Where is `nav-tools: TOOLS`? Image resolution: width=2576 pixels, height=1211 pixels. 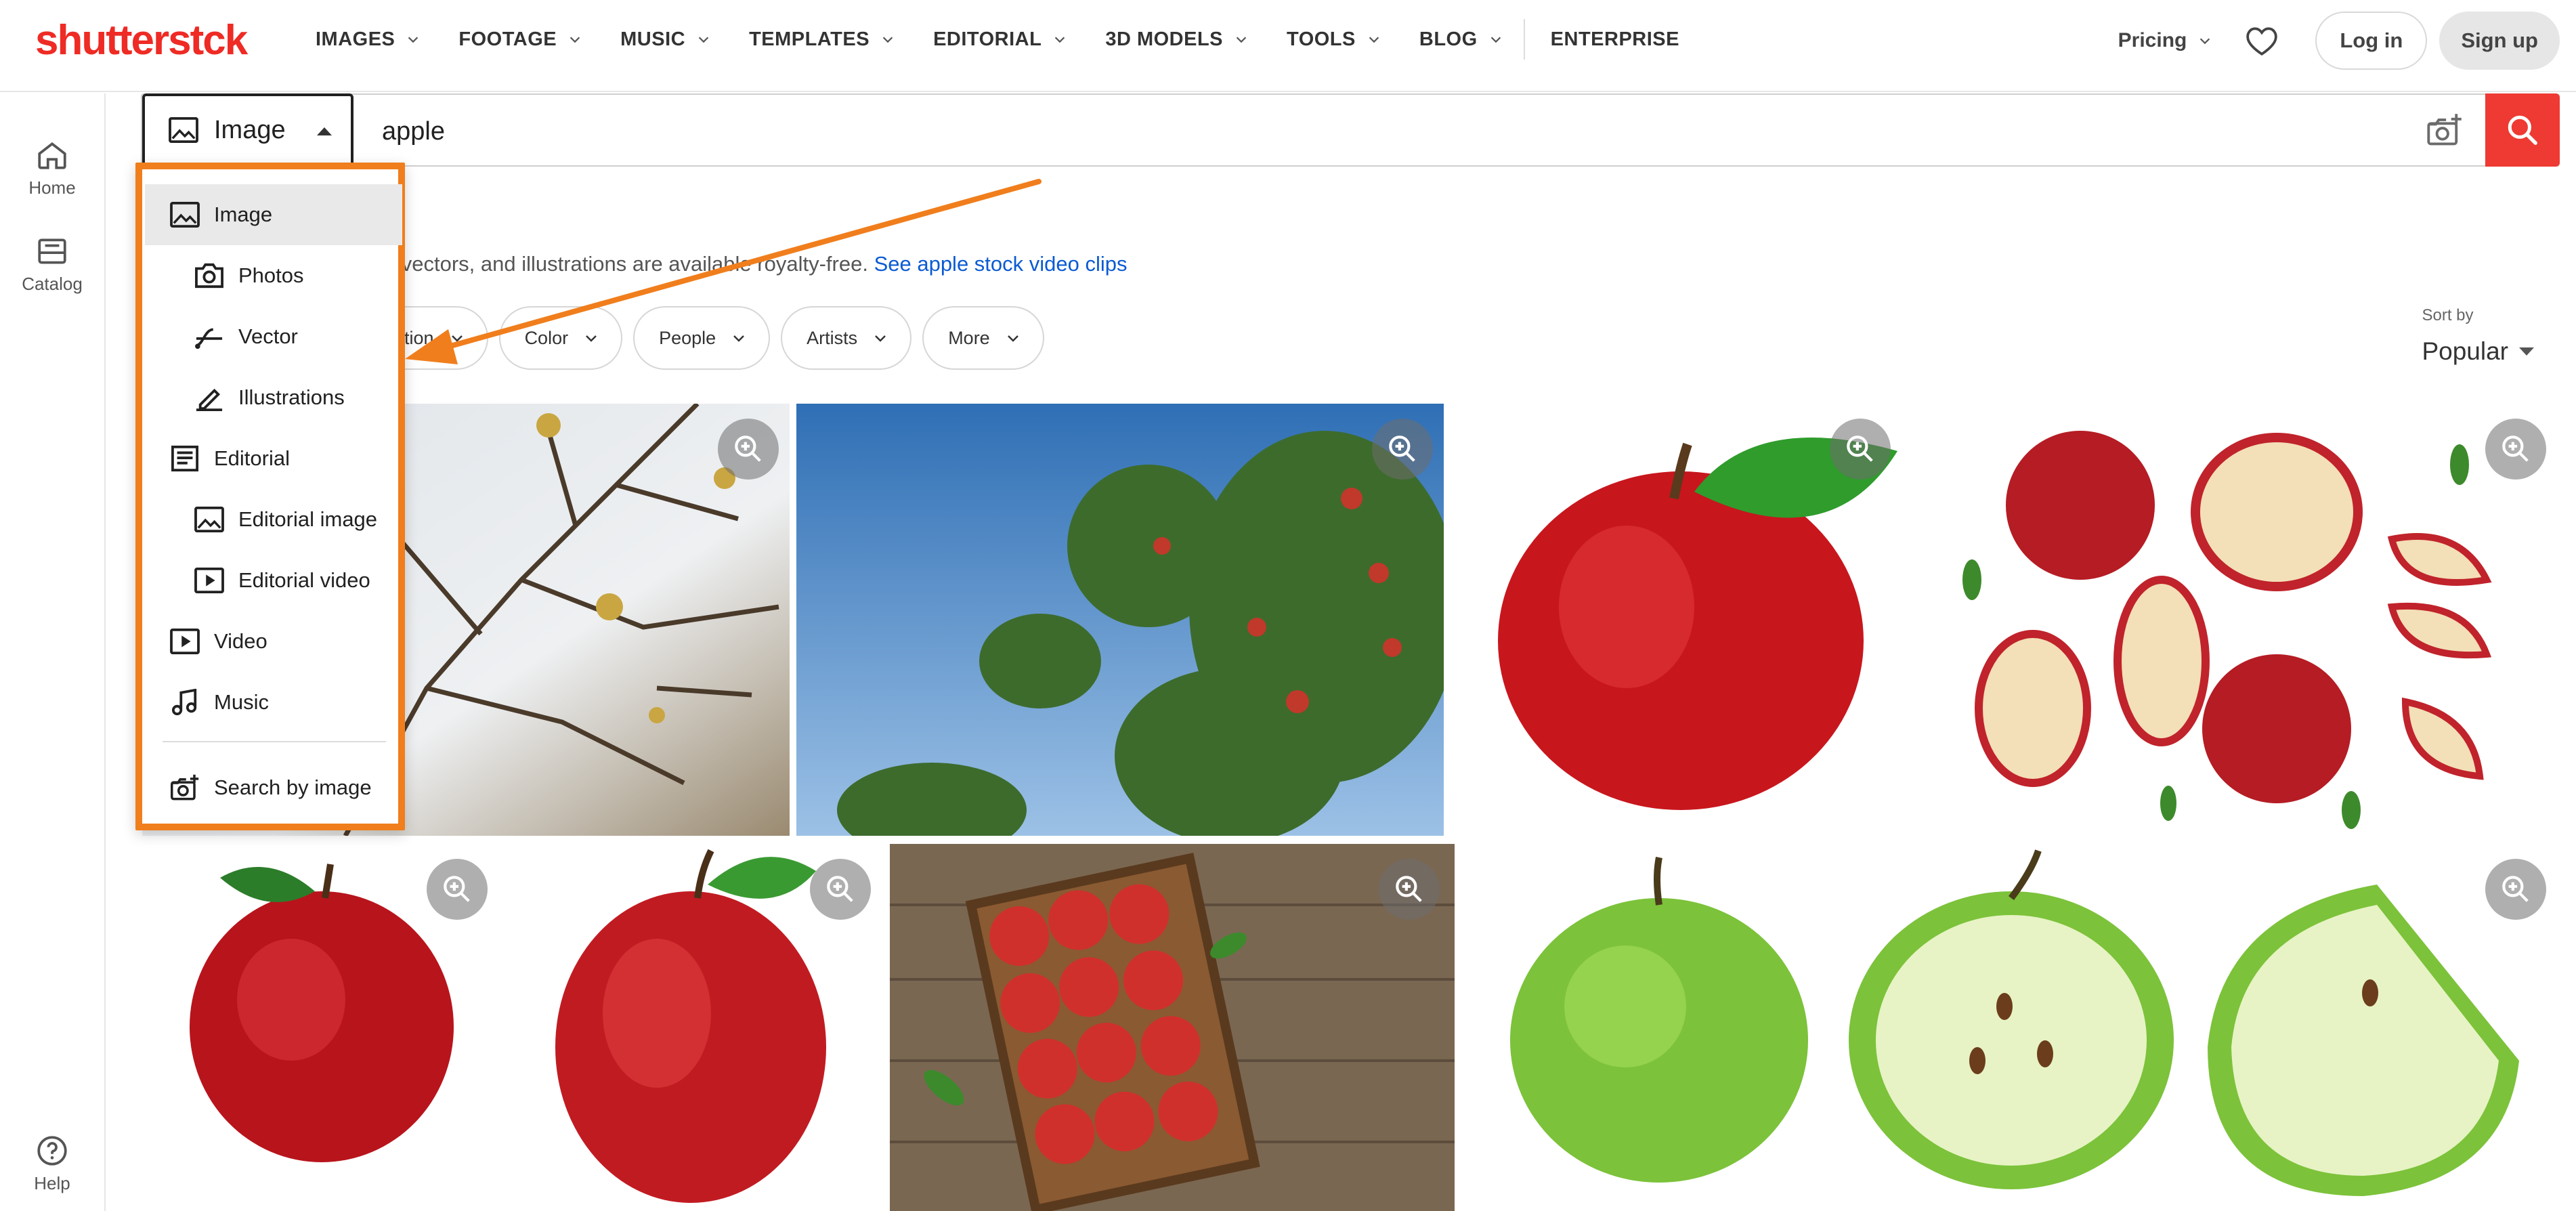
nav-tools: TOOLS is located at coordinates (1334, 39).